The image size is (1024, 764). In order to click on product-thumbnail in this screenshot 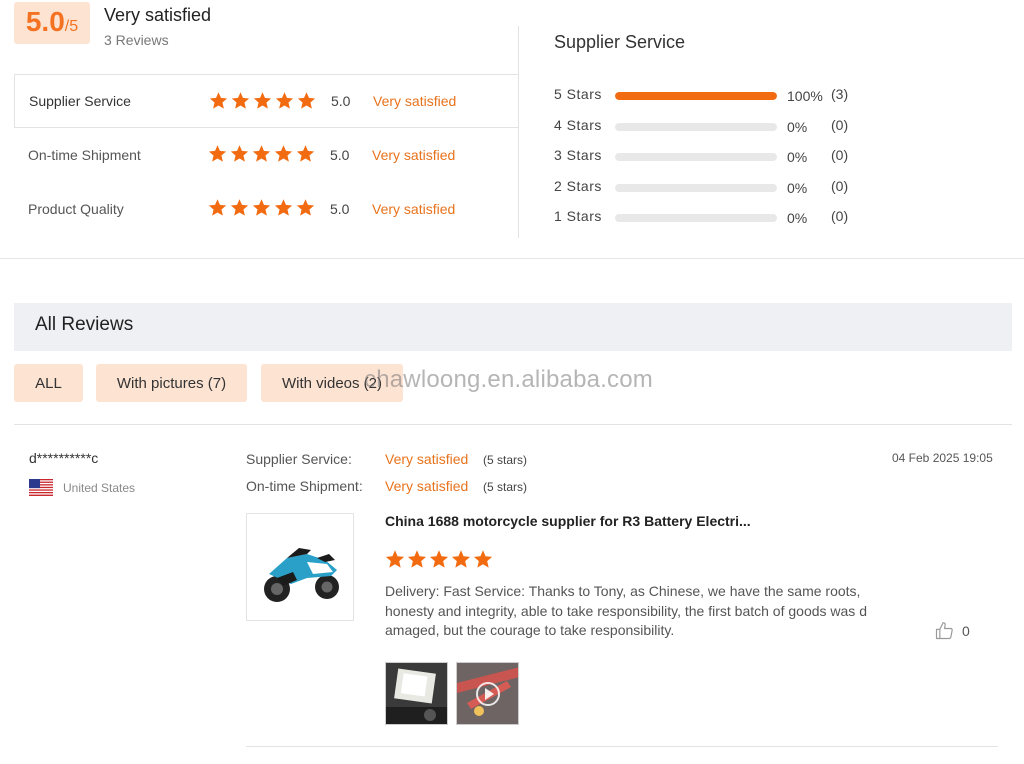, I will do `click(300, 567)`.